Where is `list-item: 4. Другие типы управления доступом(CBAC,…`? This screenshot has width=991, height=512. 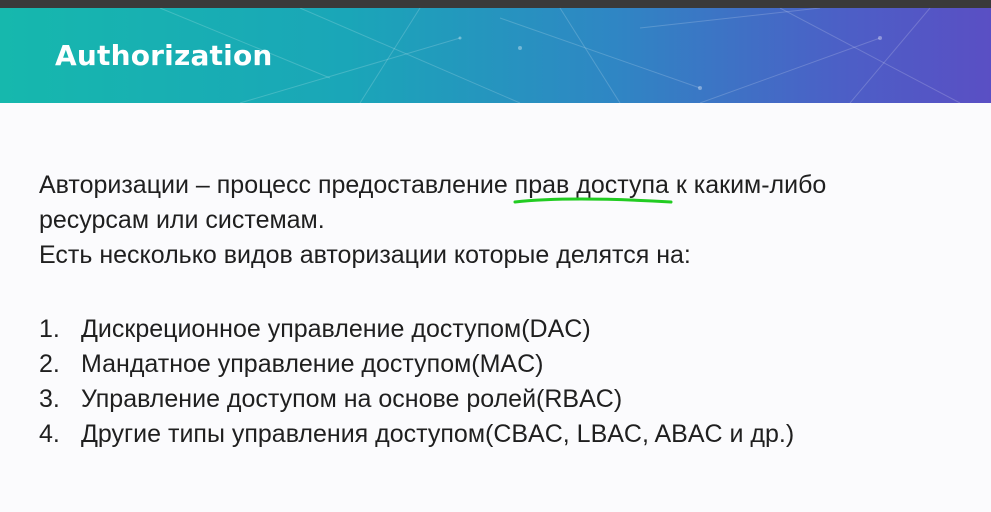
list-item: 4. Другие типы управления доступом(CBAC,… is located at coordinates (416, 434).